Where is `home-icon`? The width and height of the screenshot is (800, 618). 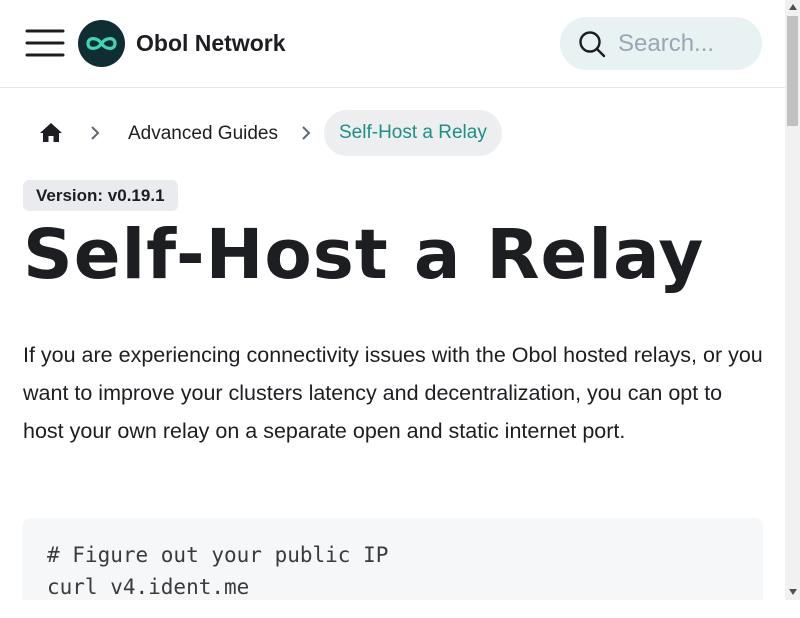 home-icon is located at coordinates (51, 133).